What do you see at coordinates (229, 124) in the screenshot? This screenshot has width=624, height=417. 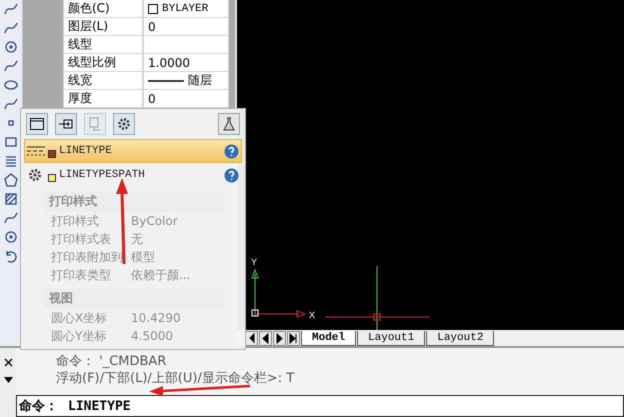 I see `flask-icon` at bounding box center [229, 124].